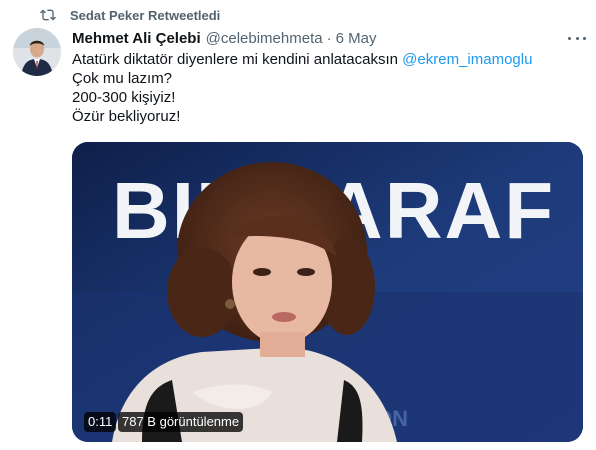  I want to click on video-view-count: 787 B görüntülenme, so click(181, 422).